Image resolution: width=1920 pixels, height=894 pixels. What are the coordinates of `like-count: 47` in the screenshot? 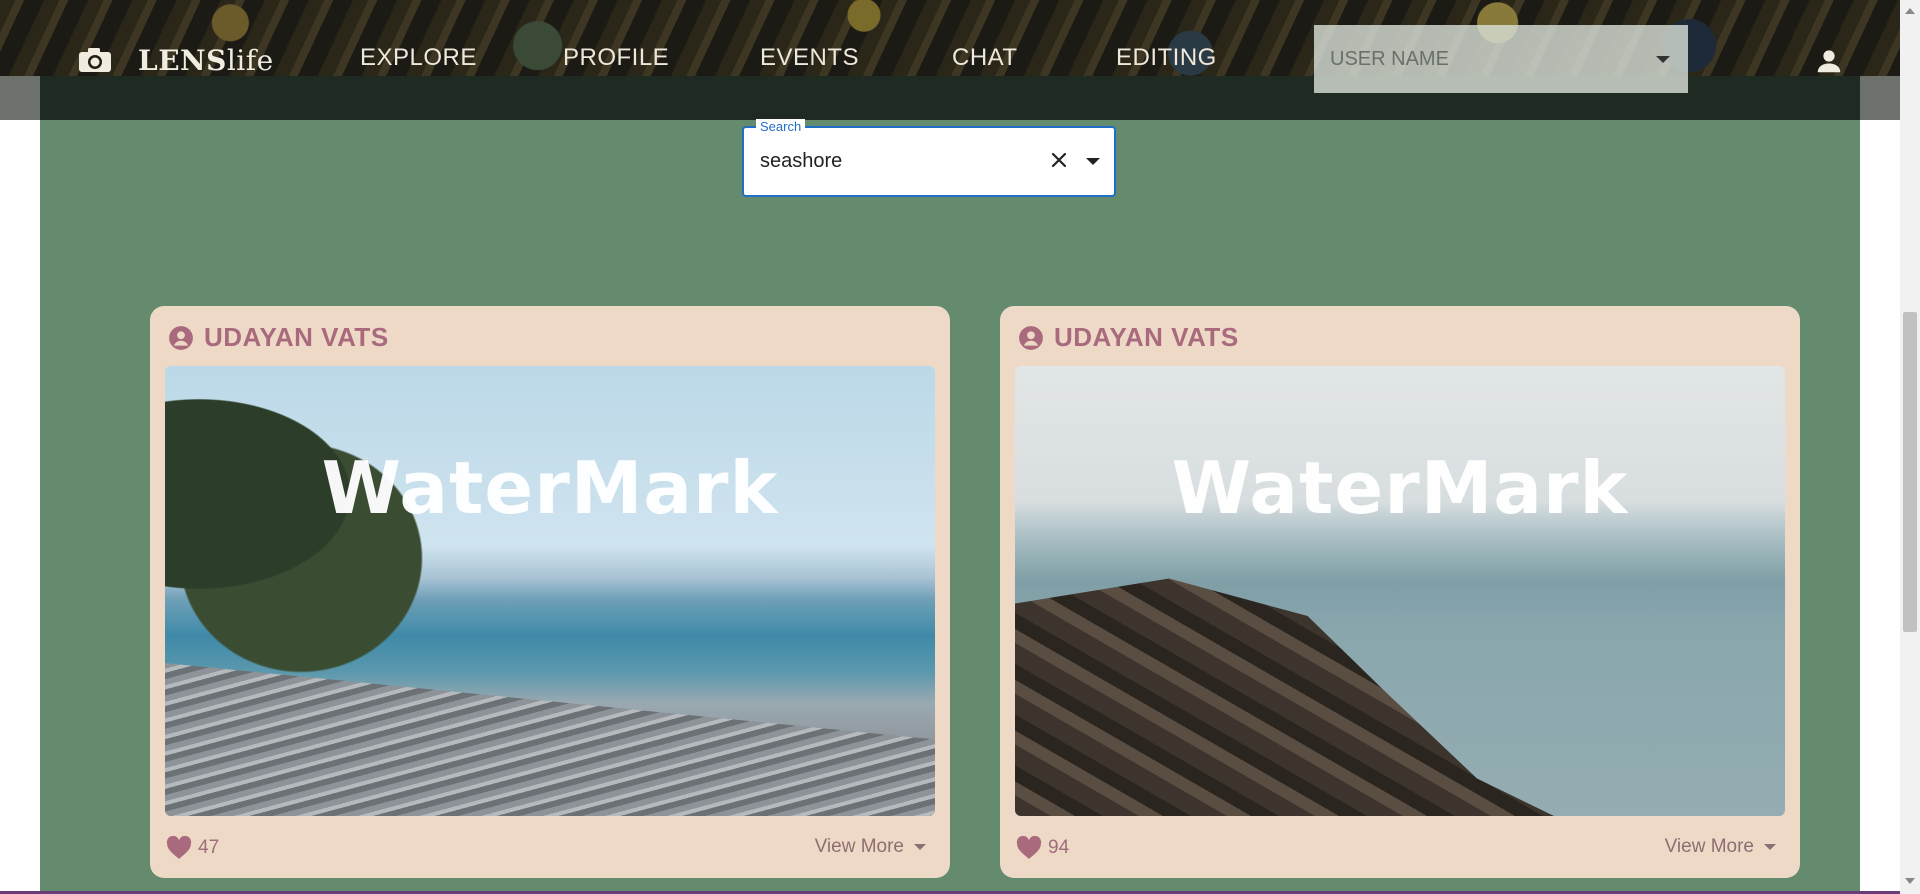 It's located at (209, 847).